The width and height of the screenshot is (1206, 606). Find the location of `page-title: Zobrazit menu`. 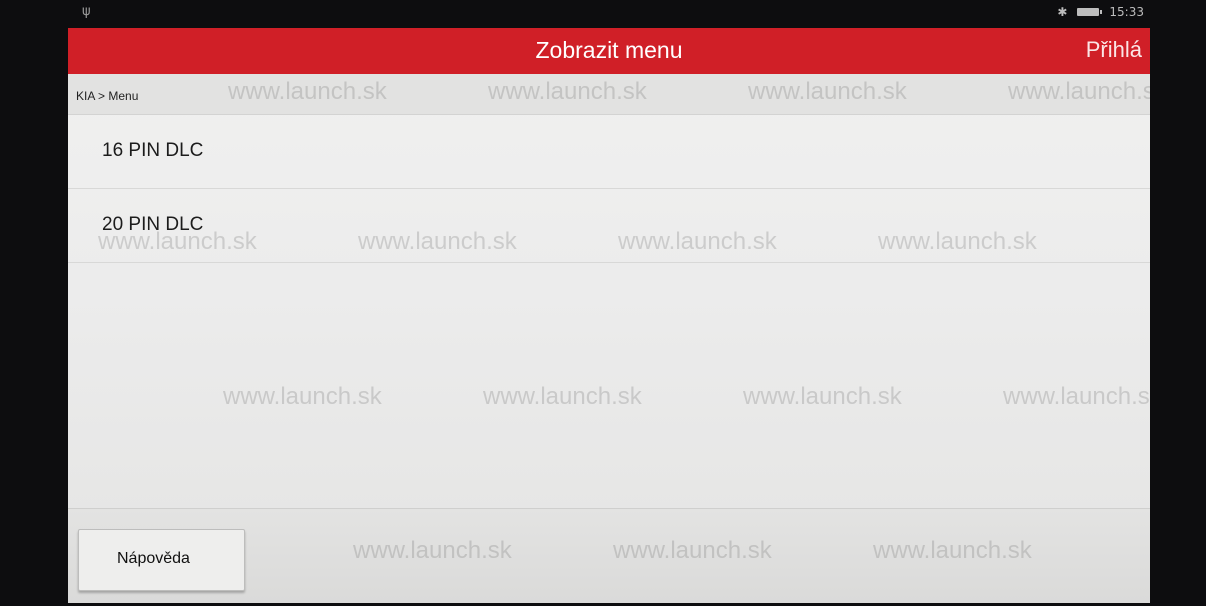

page-title: Zobrazit menu is located at coordinates (609, 50).